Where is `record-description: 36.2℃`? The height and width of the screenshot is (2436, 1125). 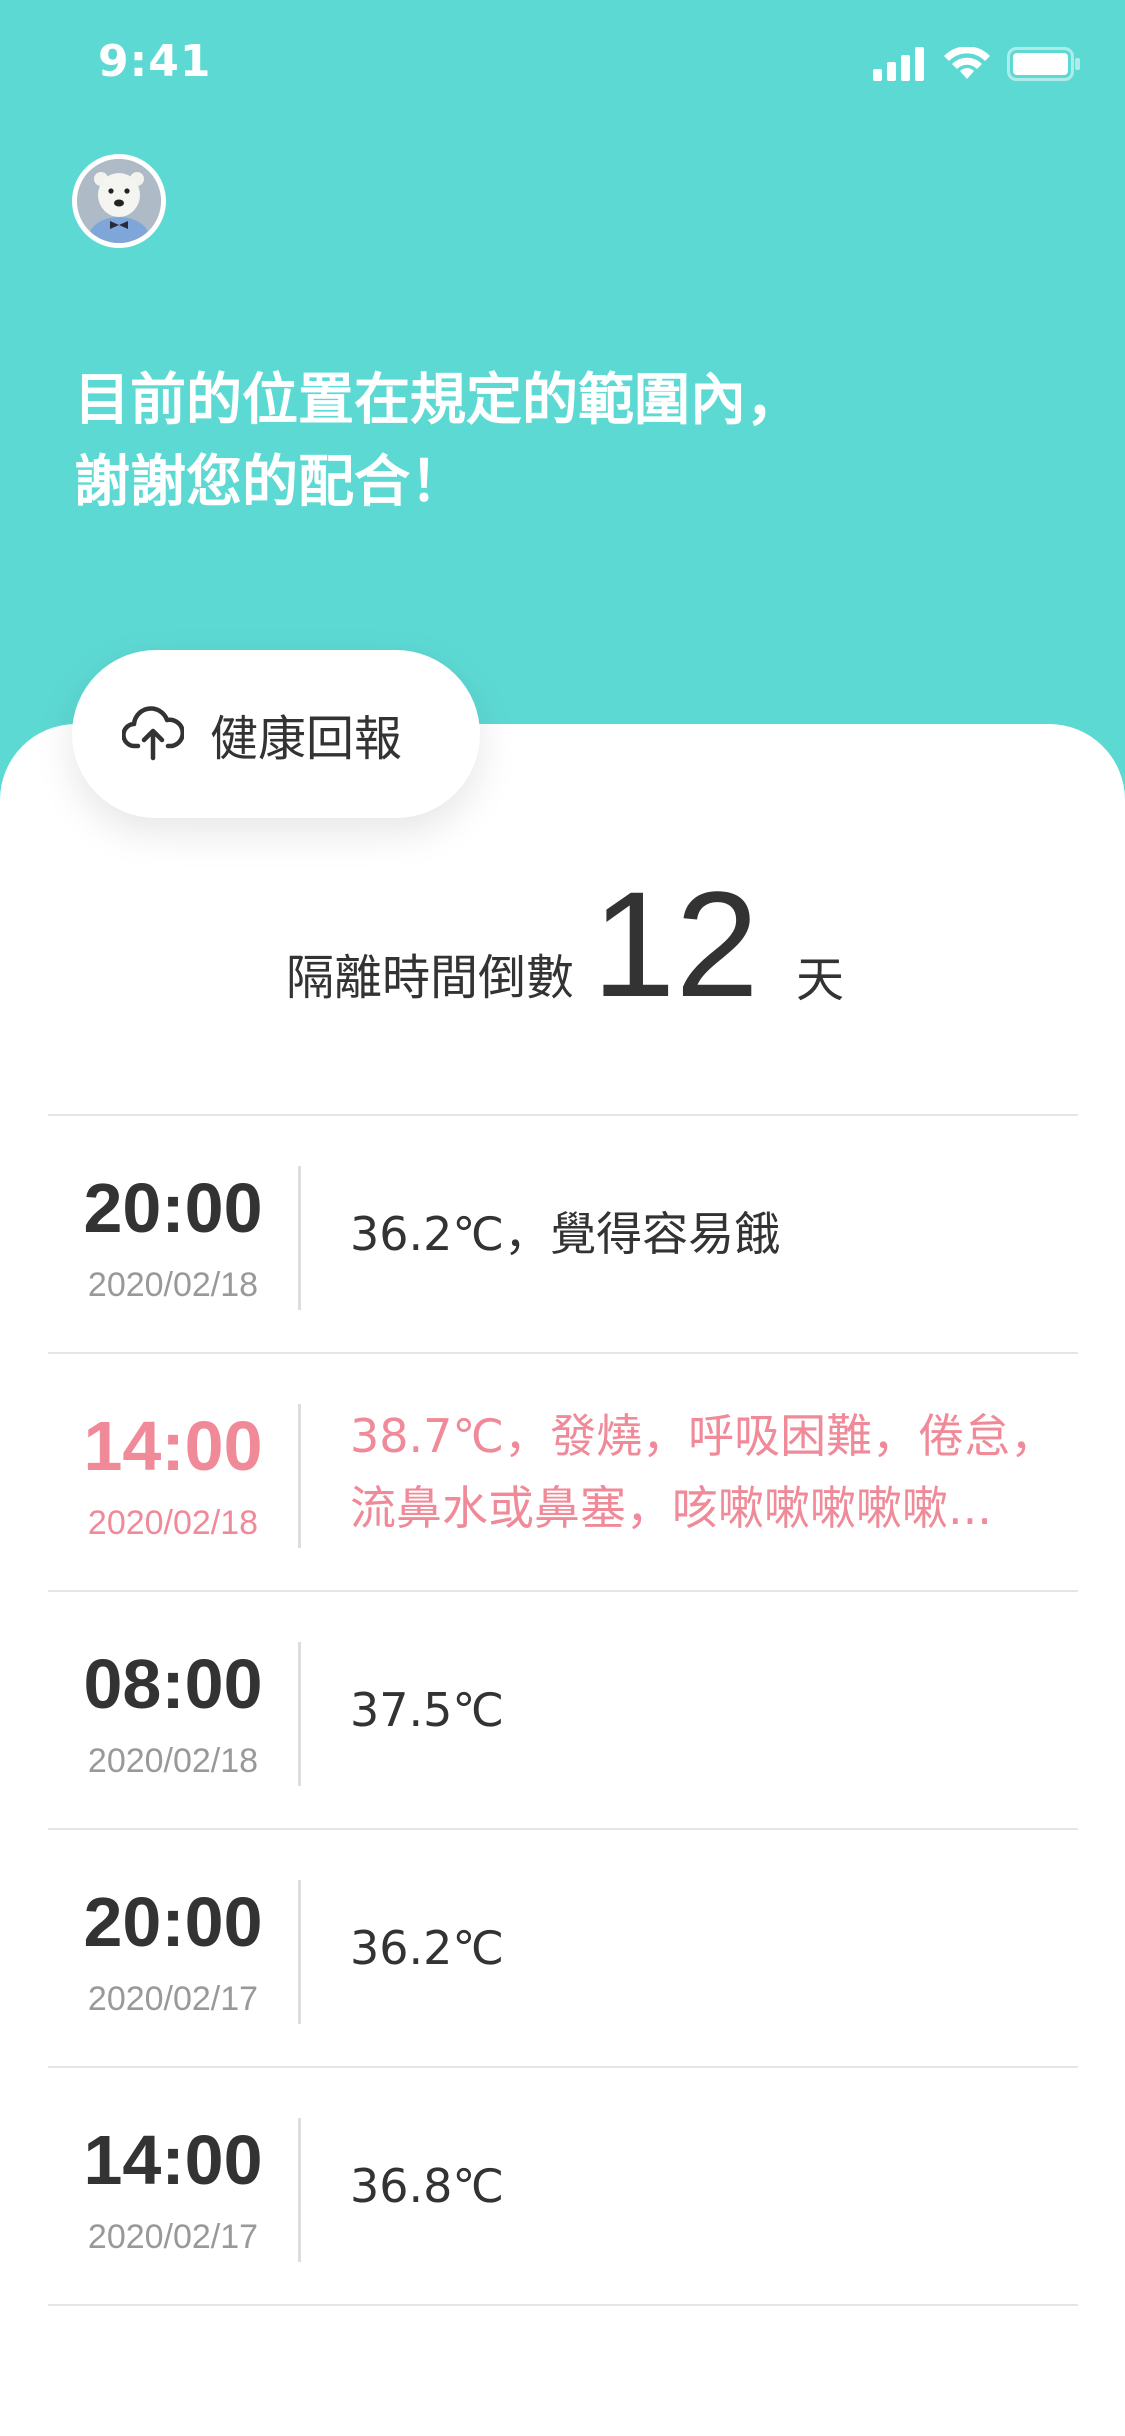
record-description: 36.2℃ is located at coordinates (427, 1948).